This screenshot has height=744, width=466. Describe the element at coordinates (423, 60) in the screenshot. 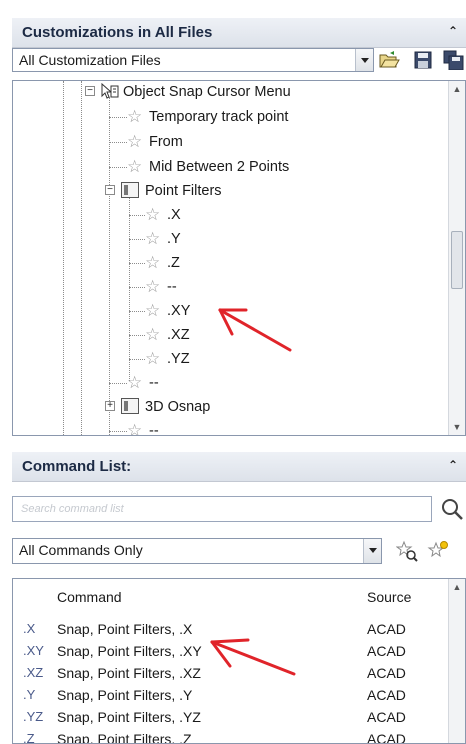

I see `save-icon` at that location.